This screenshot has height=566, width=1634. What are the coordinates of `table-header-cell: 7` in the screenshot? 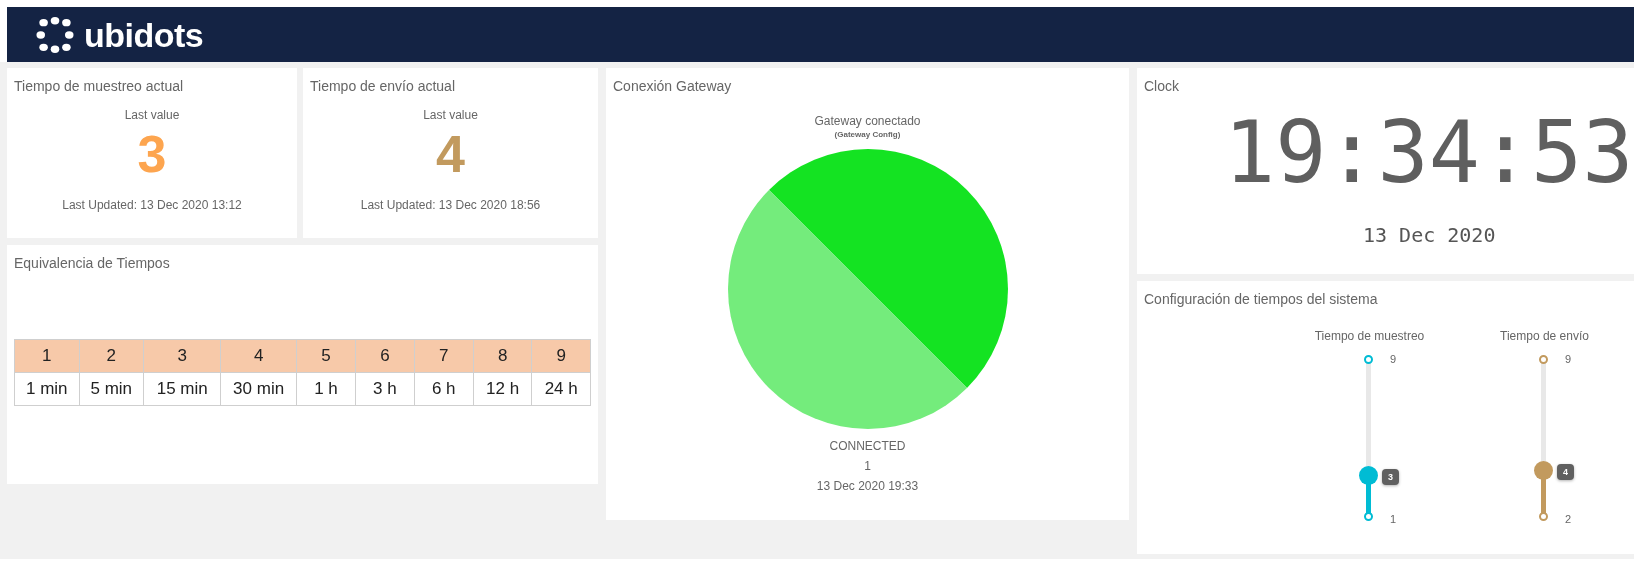 It's located at (444, 356).